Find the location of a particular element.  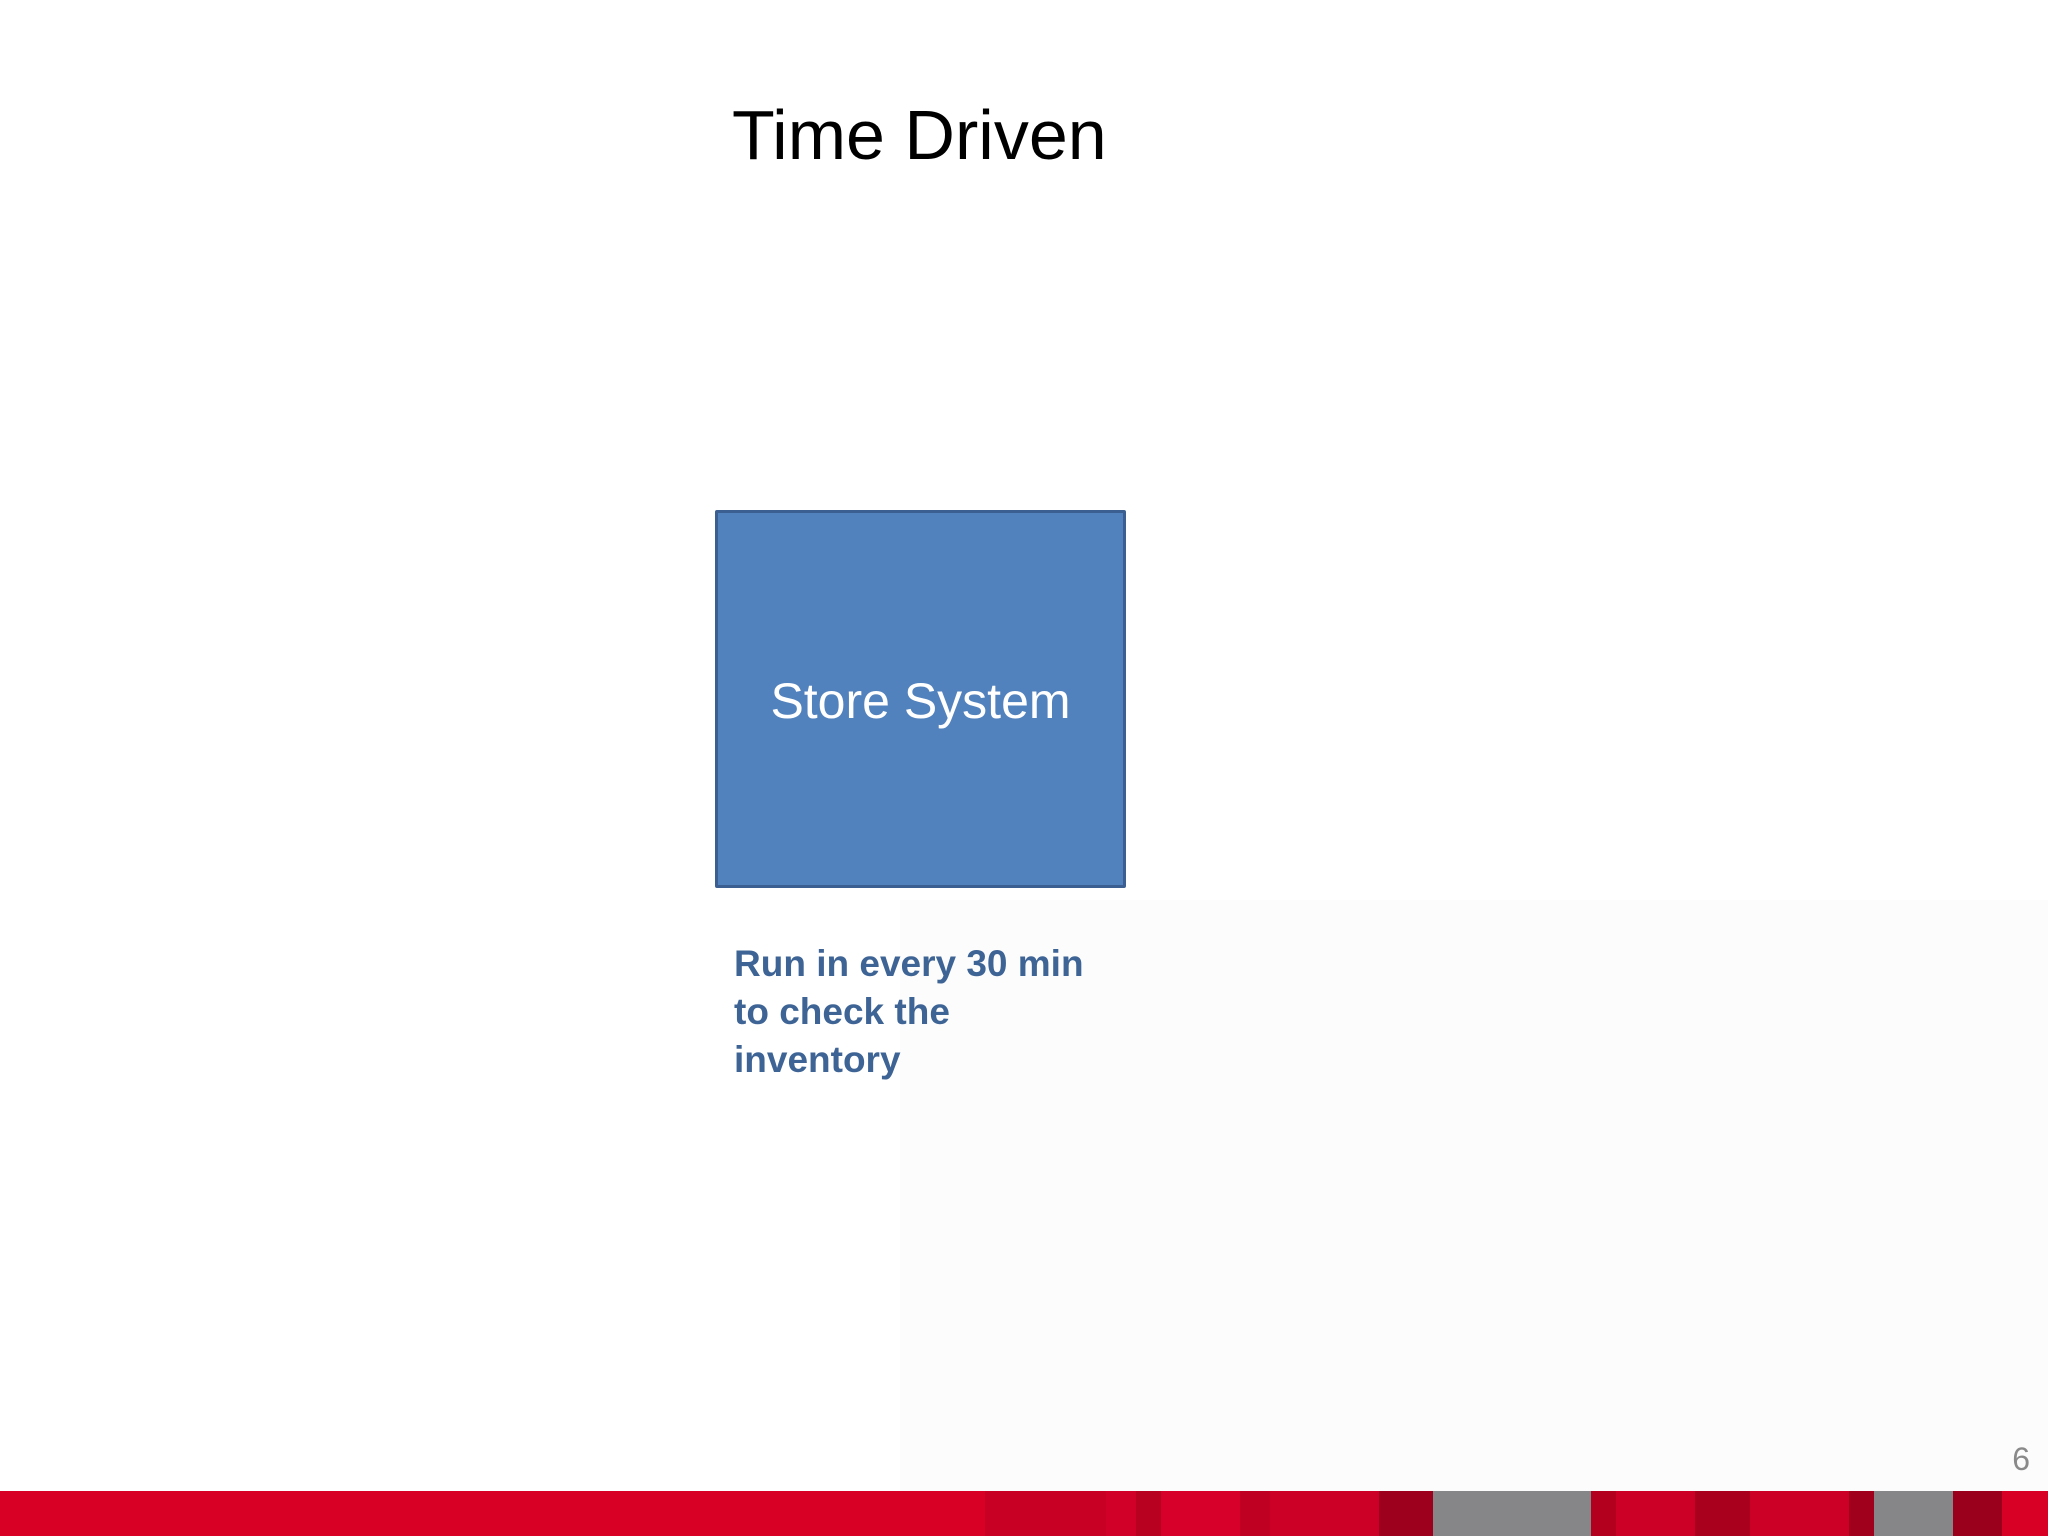

caption-line: inventory is located at coordinates (817, 1059).